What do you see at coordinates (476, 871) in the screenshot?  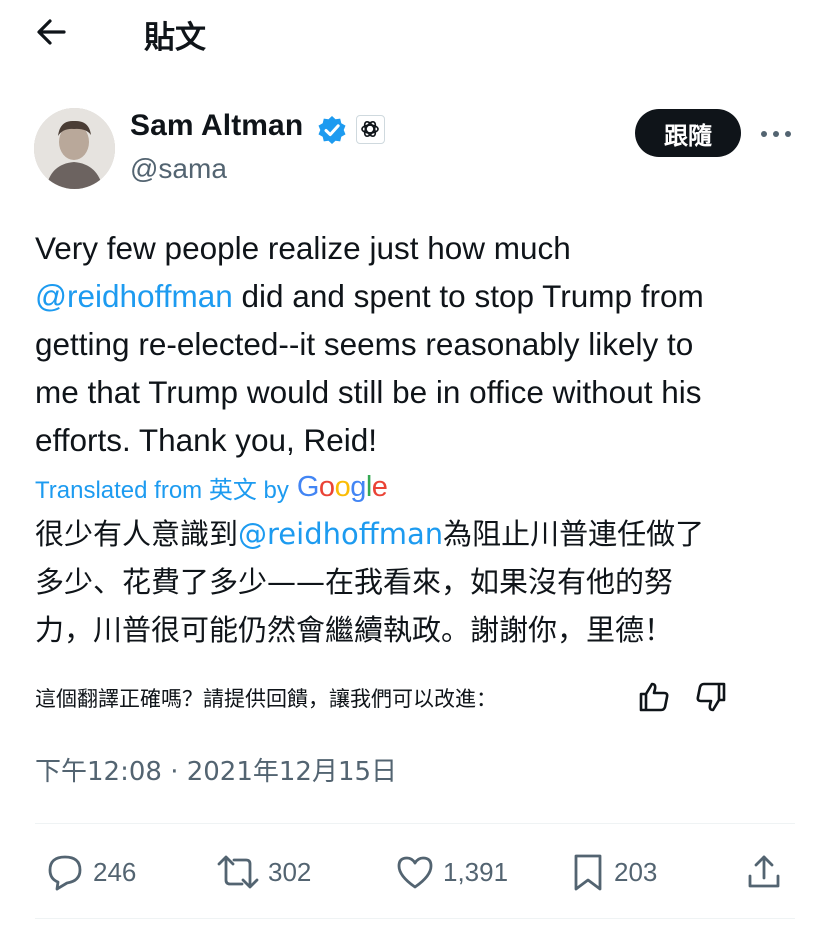 I see `like-count: 1,391` at bounding box center [476, 871].